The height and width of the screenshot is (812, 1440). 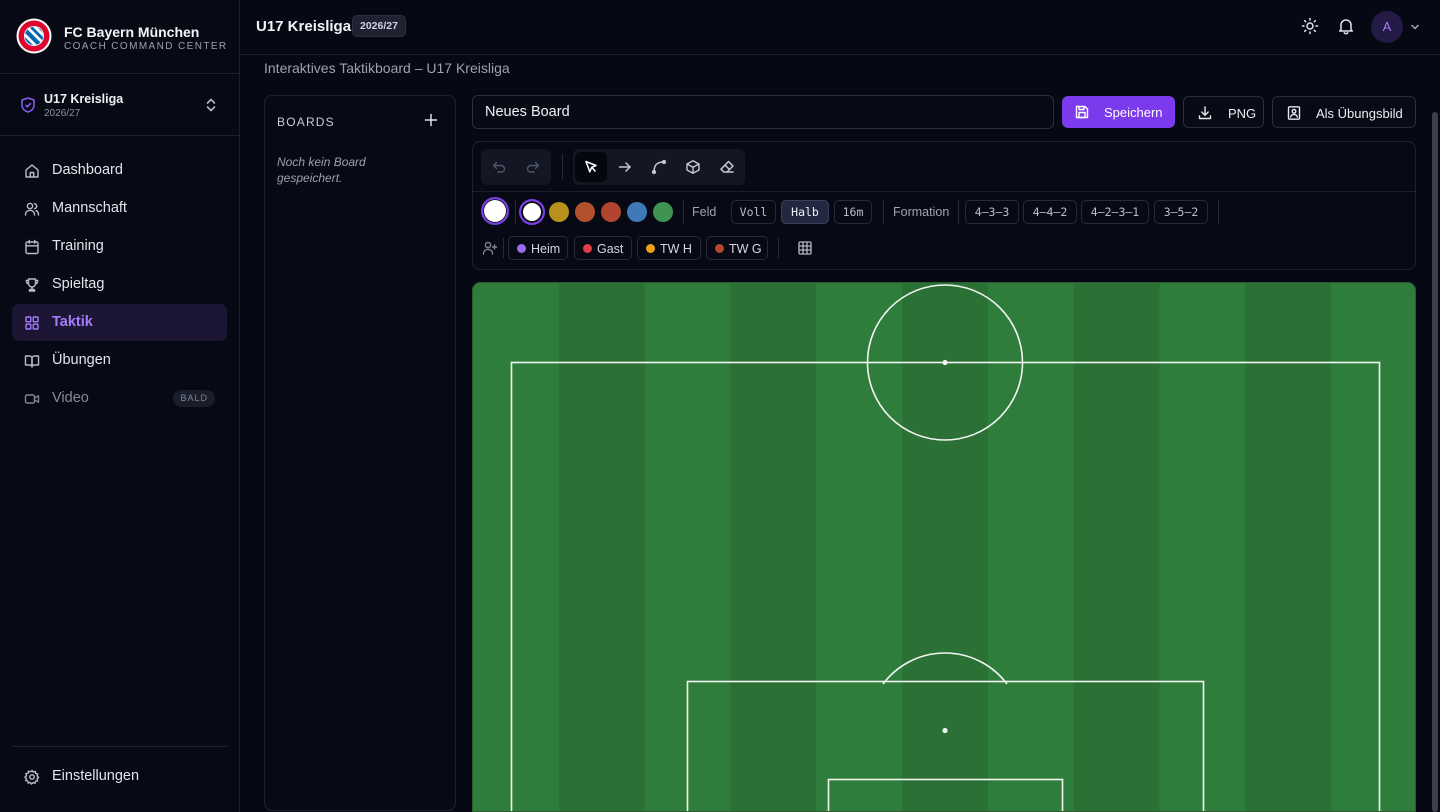 I want to click on nav-item-uebungen: Übungen, so click(x=119, y=360).